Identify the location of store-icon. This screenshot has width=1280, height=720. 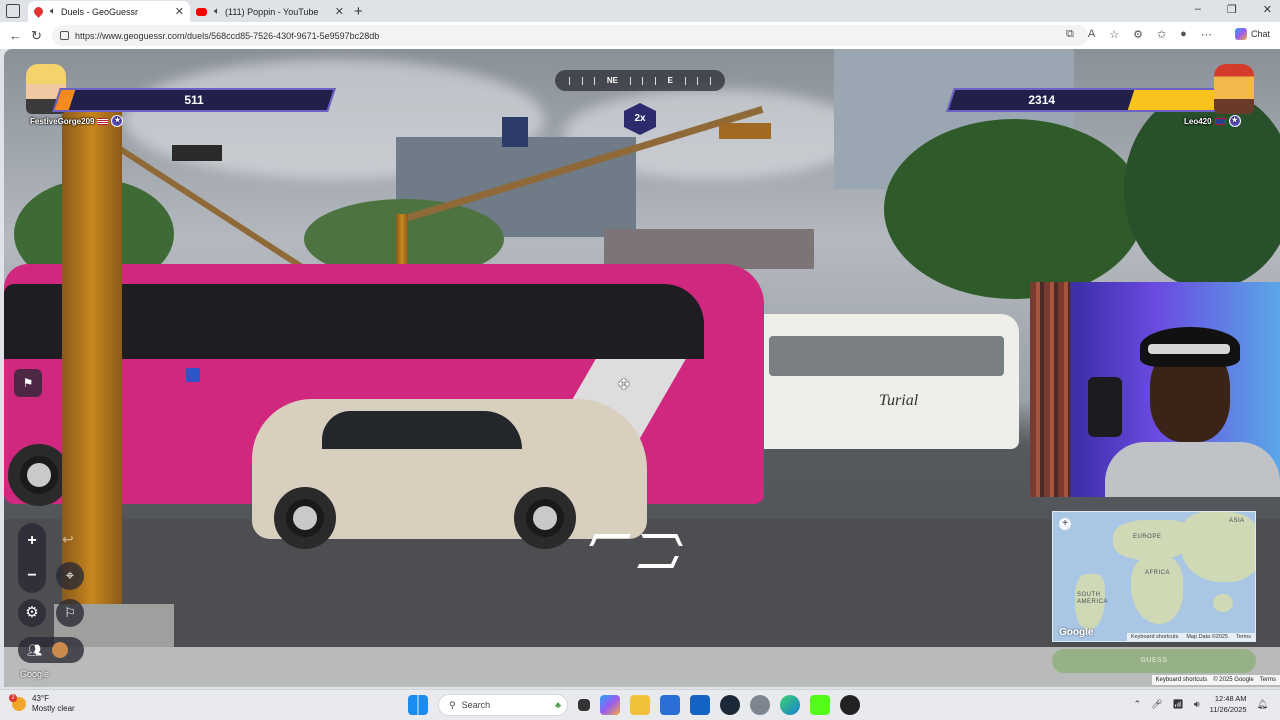
(670, 705).